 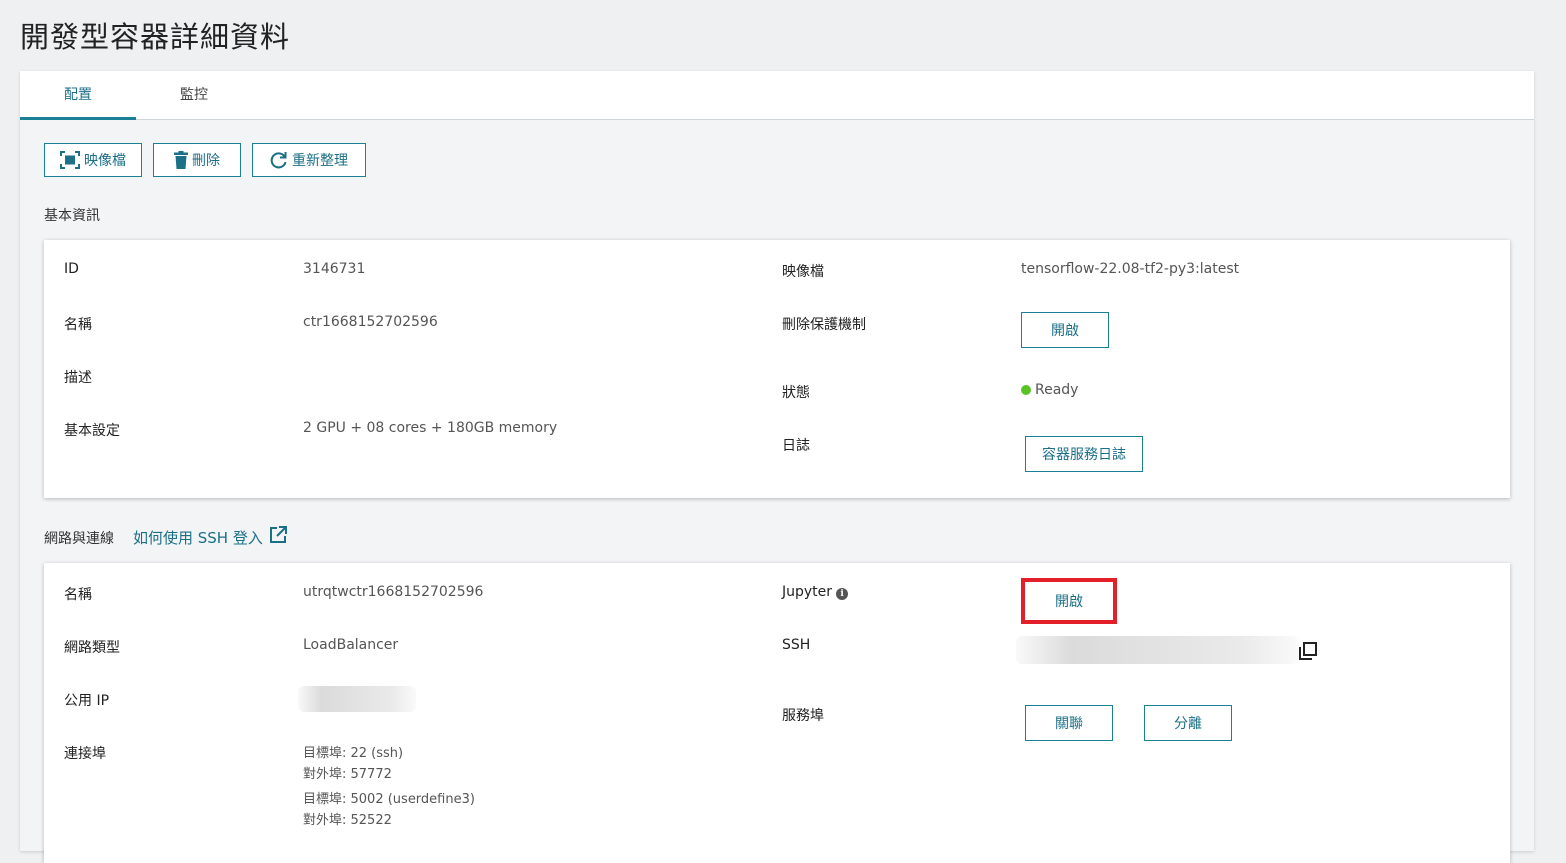 What do you see at coordinates (87, 701) in the screenshot?
I see `public-ip-label: 公用 IP` at bounding box center [87, 701].